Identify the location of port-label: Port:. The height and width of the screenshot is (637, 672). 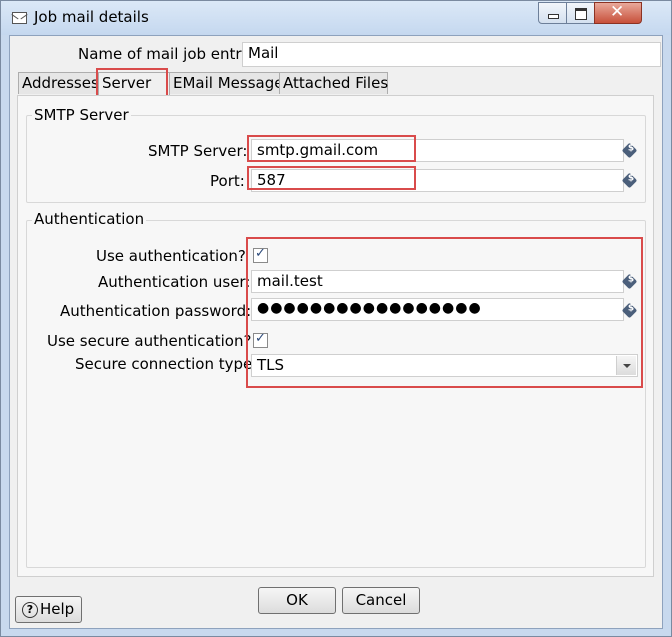
(227, 181).